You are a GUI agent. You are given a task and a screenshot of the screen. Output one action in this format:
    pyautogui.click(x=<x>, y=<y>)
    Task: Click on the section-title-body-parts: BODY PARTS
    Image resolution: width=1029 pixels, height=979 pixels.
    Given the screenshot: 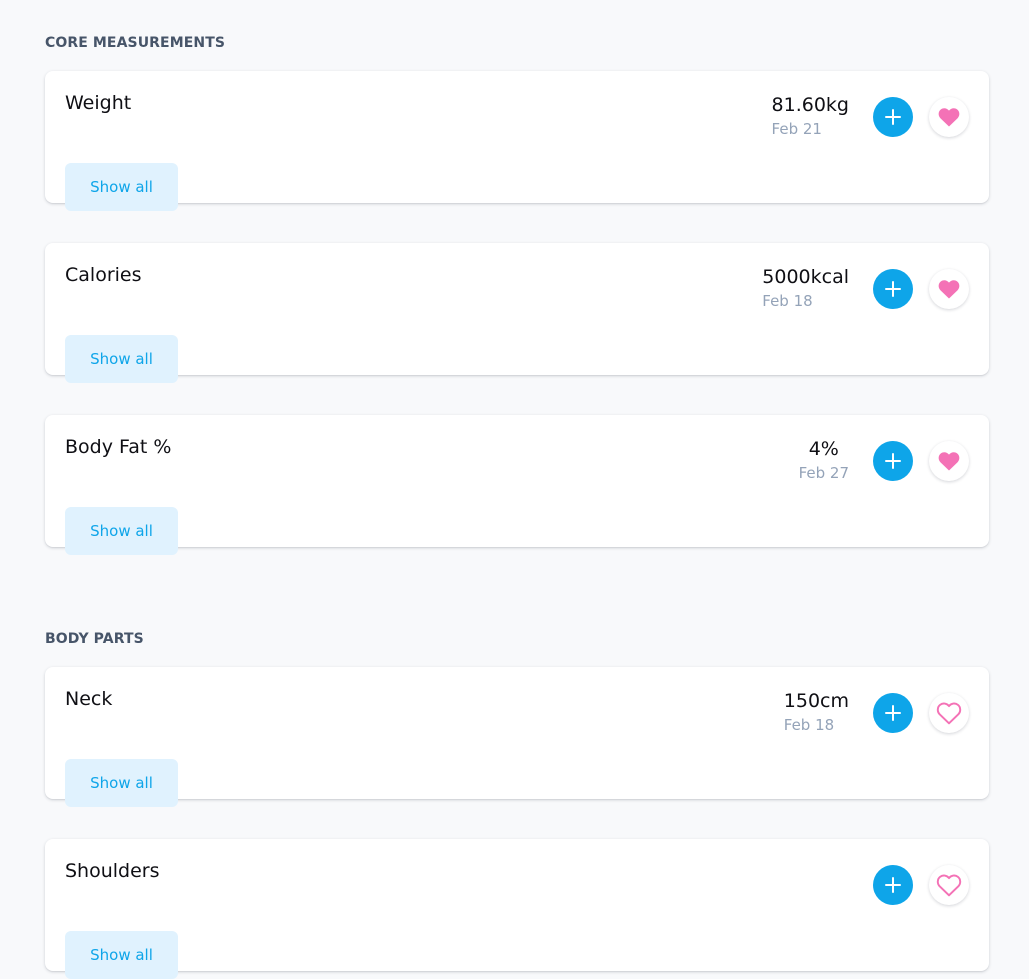 What is the action you would take?
    pyautogui.click(x=94, y=639)
    